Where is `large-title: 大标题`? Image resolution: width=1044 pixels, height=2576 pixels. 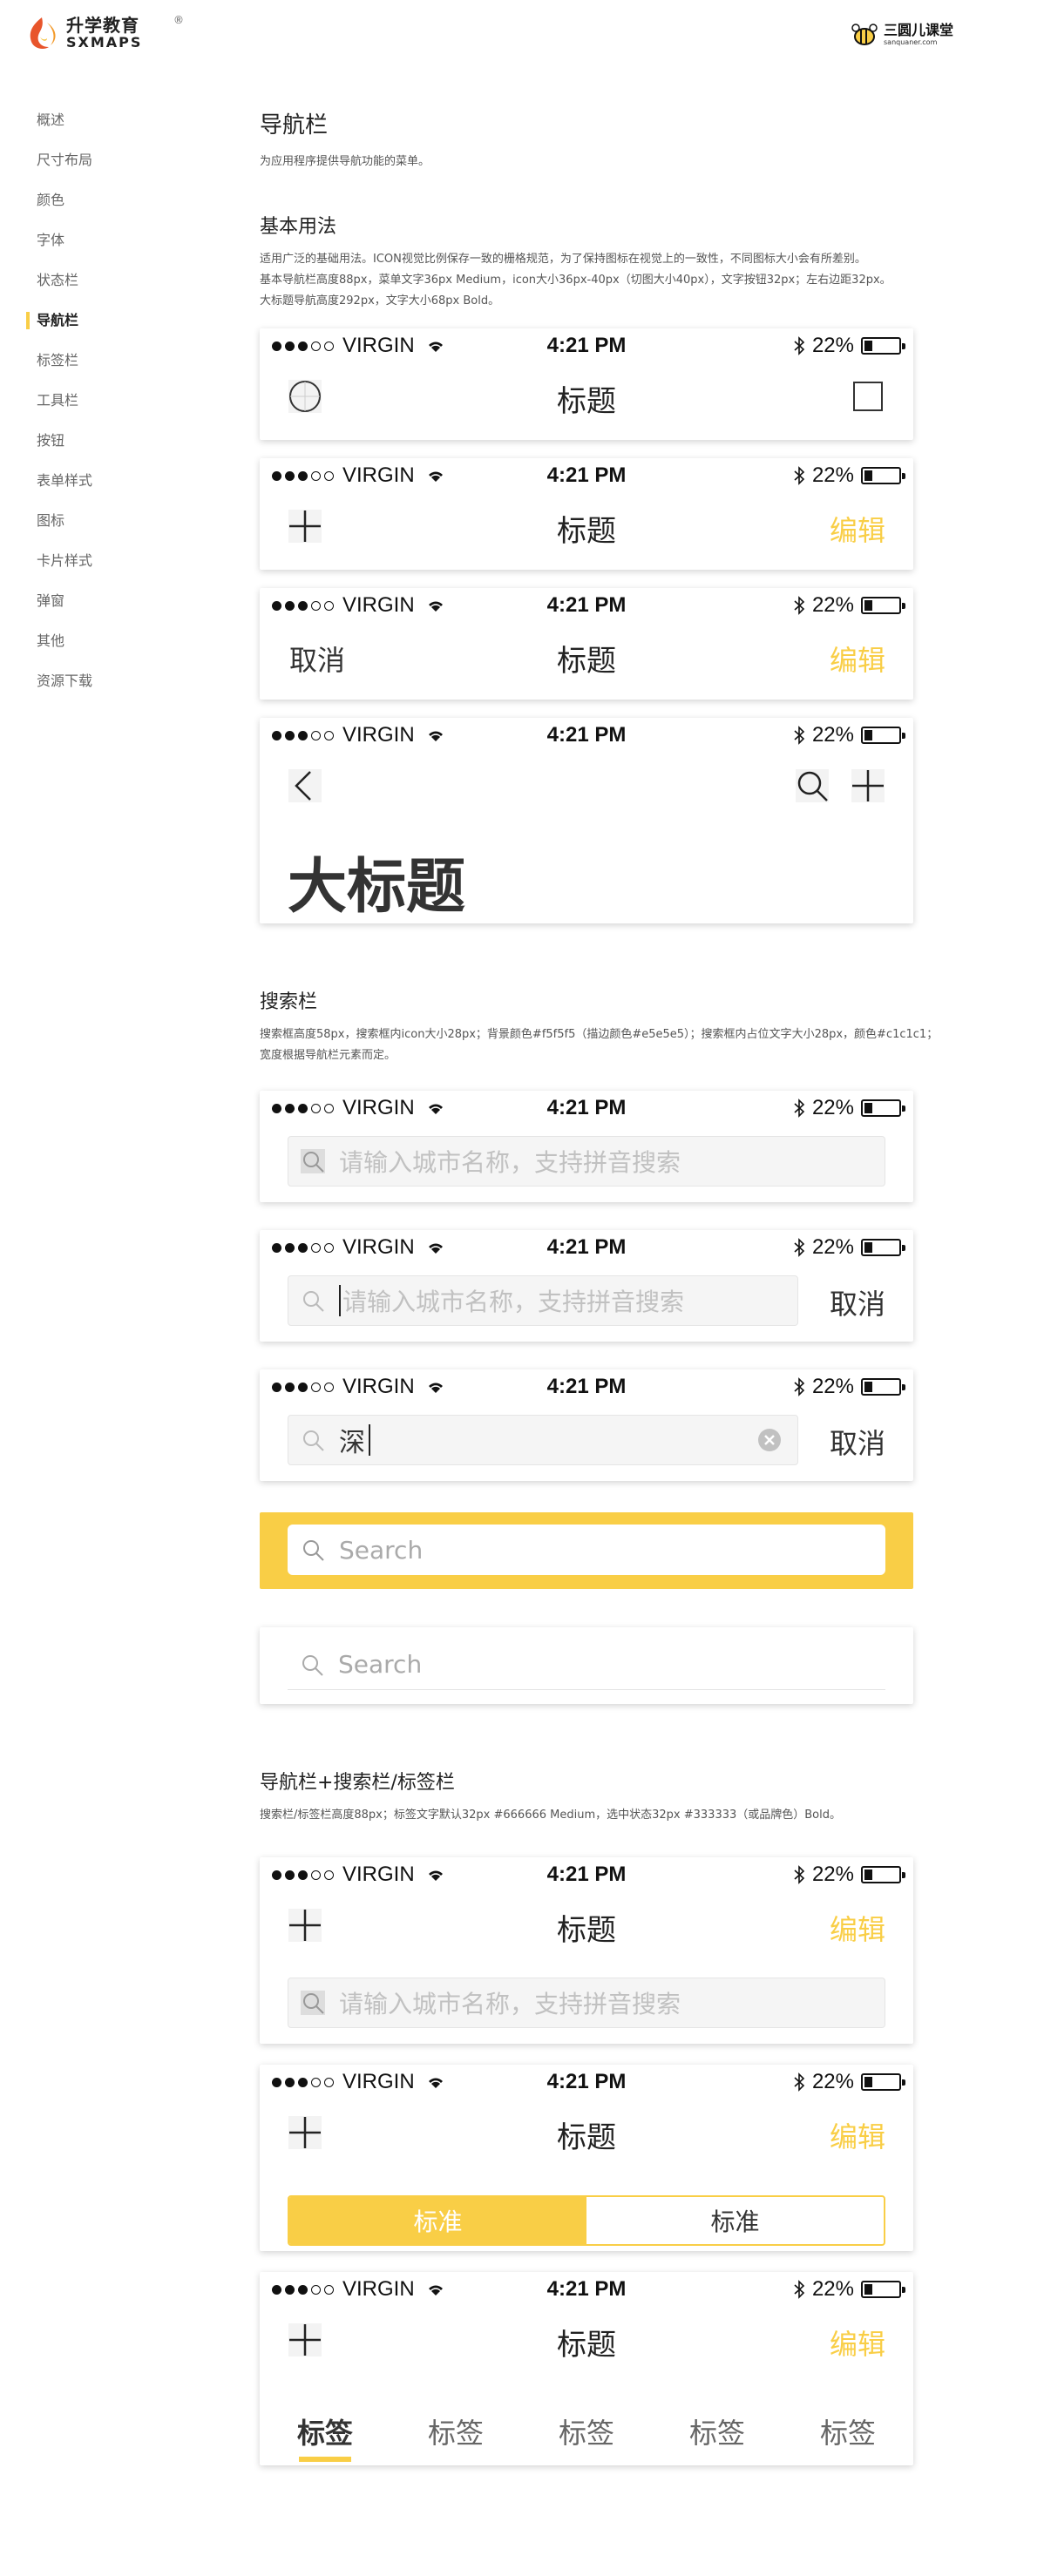
large-title: 大标题 is located at coordinates (377, 887).